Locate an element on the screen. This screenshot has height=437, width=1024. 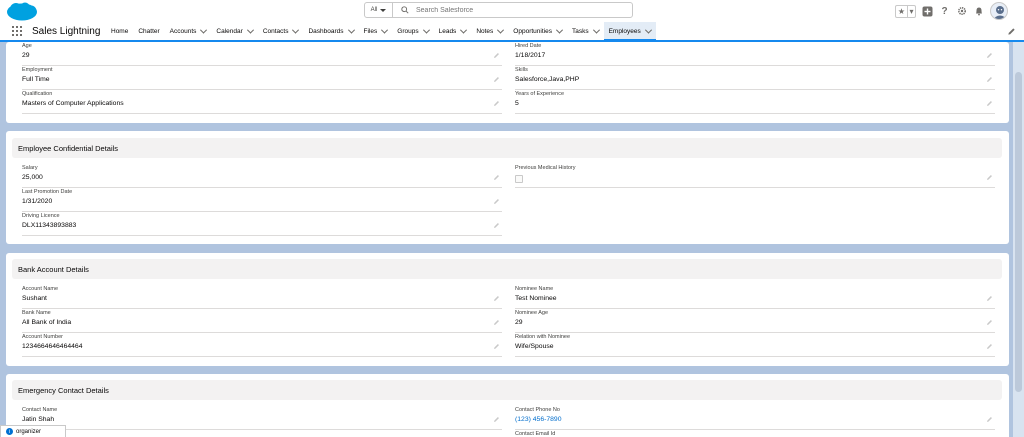
phone-link: (123) 456-7890 is located at coordinates (538, 419).